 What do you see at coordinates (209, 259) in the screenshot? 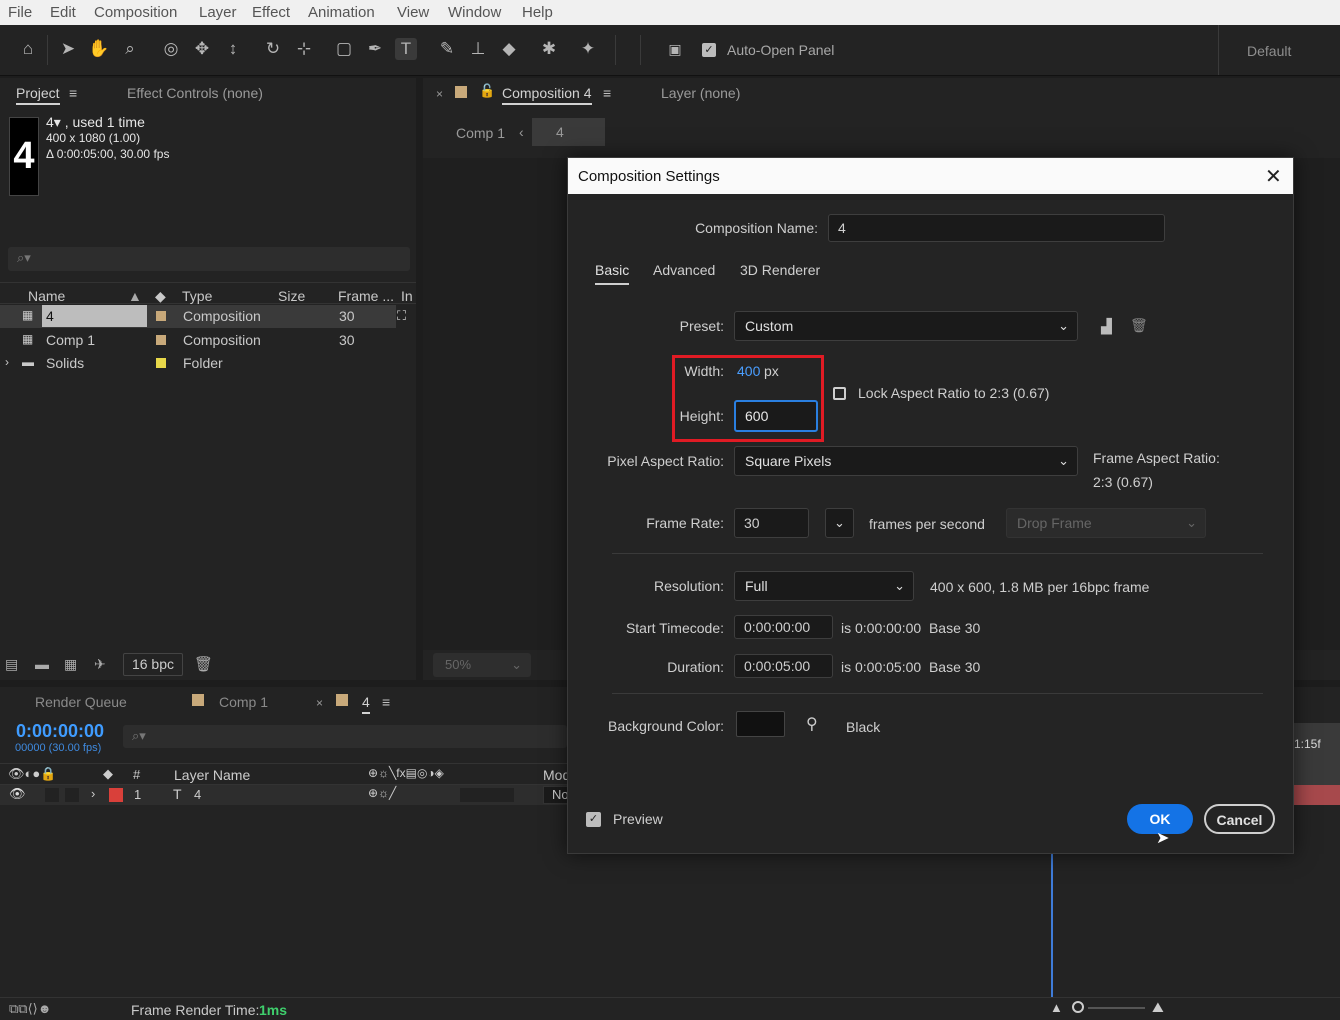
I see `project-search-input: ⌕▾` at bounding box center [209, 259].